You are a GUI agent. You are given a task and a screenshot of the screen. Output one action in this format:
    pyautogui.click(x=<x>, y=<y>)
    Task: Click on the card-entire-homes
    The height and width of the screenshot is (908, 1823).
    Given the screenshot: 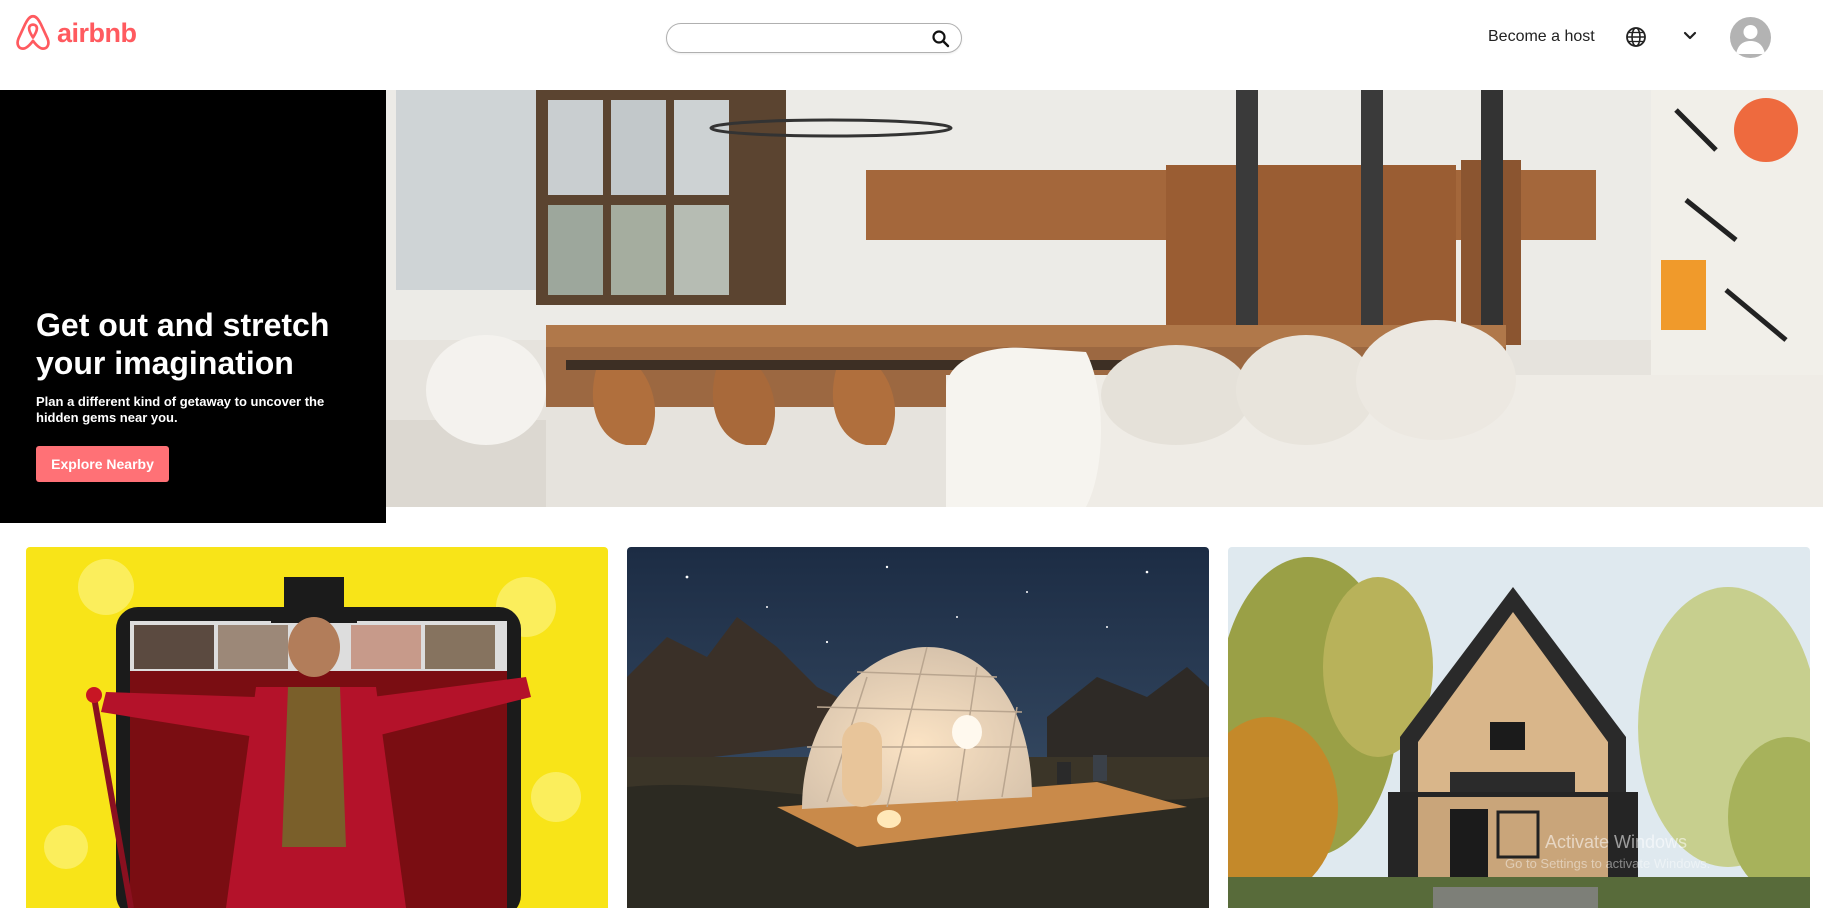 What is the action you would take?
    pyautogui.click(x=1519, y=727)
    